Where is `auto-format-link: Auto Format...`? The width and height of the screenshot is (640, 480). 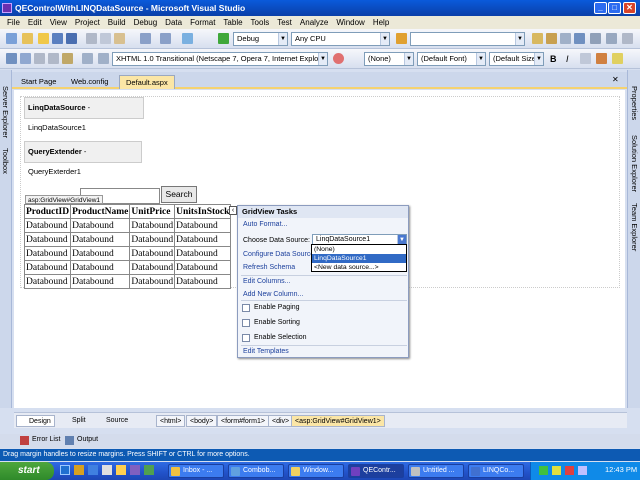 auto-format-link: Auto Format... is located at coordinates (265, 224).